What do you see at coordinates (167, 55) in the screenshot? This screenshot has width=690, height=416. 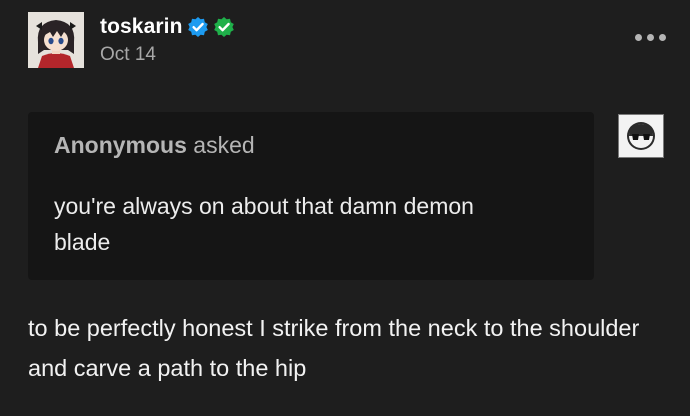 I see `post-date: Oct 14` at bounding box center [167, 55].